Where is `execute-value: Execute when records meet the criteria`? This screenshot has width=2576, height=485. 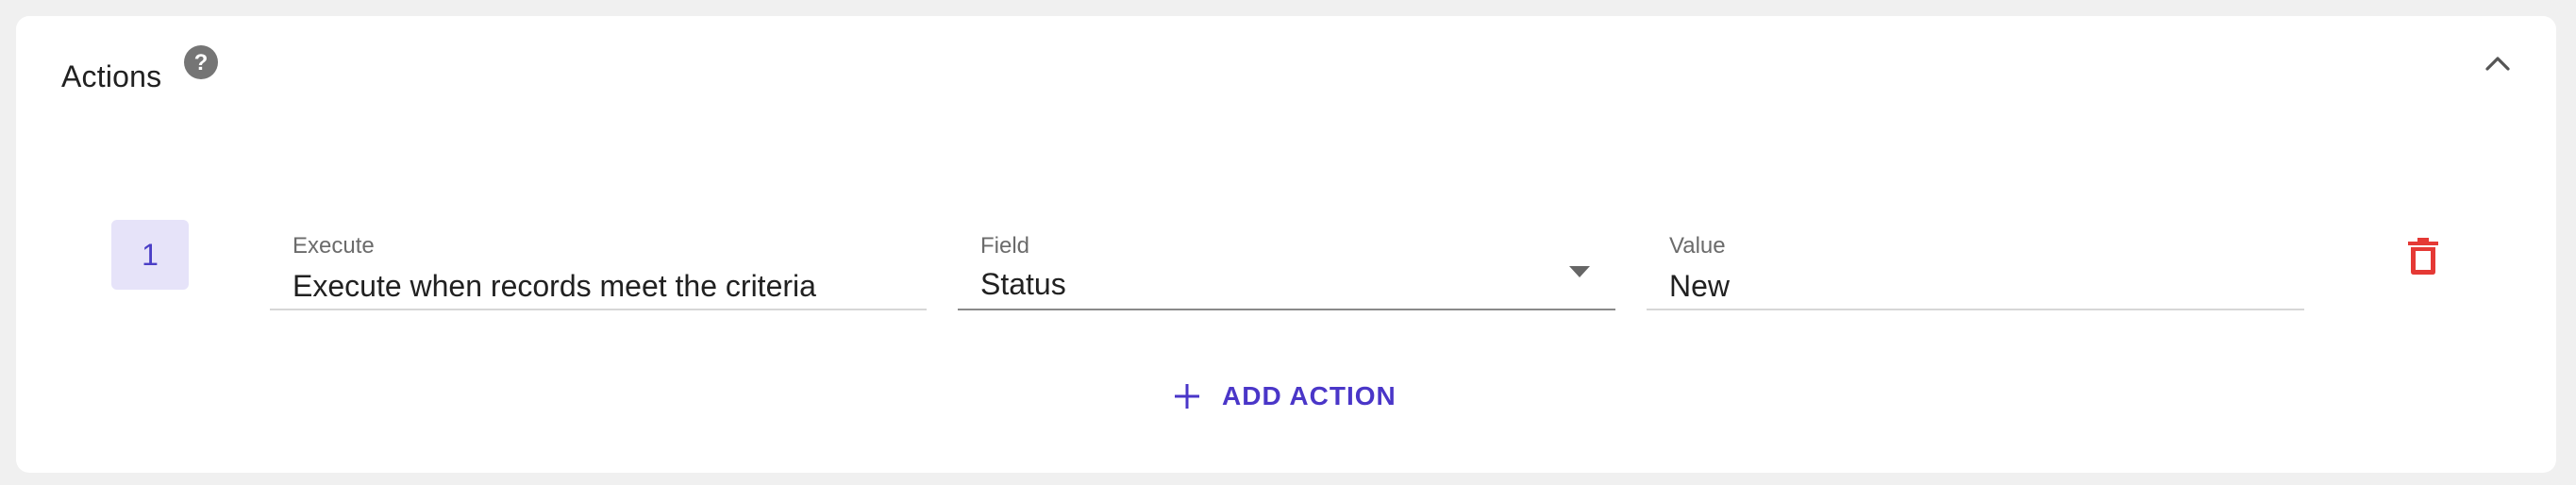
execute-value: Execute when records meet the criteria is located at coordinates (554, 286).